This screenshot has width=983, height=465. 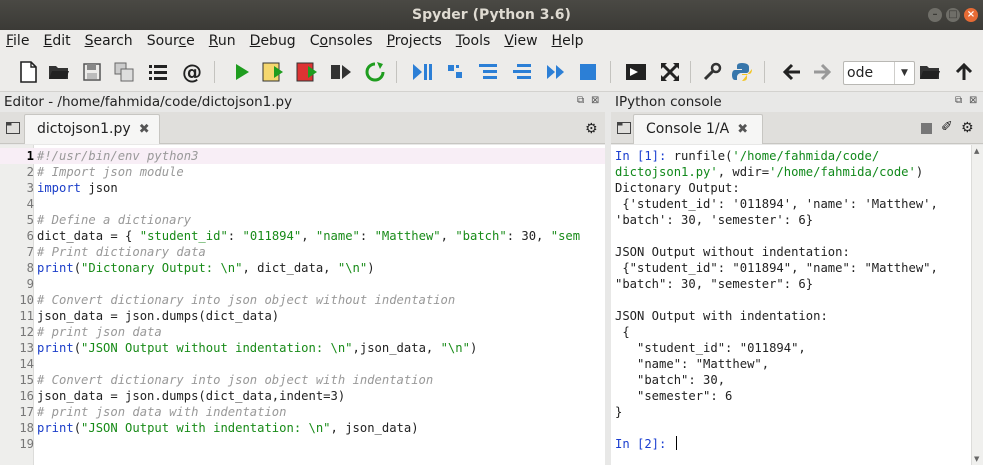 I want to click on rerun-icon, so click(x=375, y=72).